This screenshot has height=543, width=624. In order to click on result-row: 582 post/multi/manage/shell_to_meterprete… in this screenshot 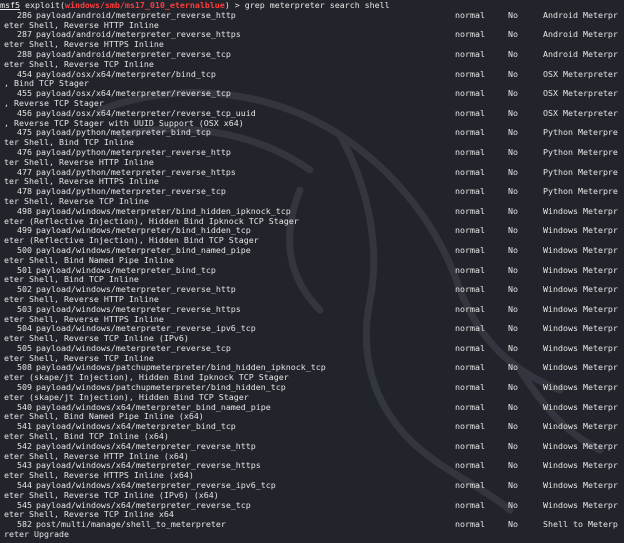, I will do `click(312, 524)`.